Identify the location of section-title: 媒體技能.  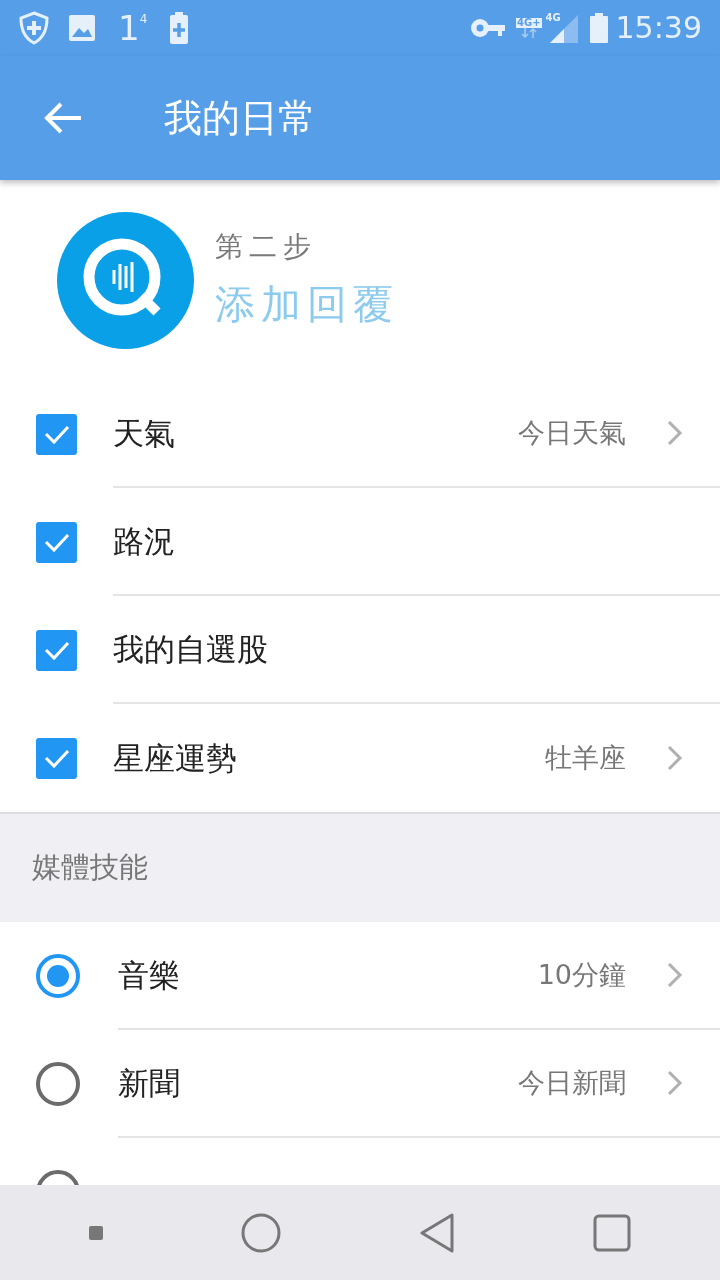
(90, 868).